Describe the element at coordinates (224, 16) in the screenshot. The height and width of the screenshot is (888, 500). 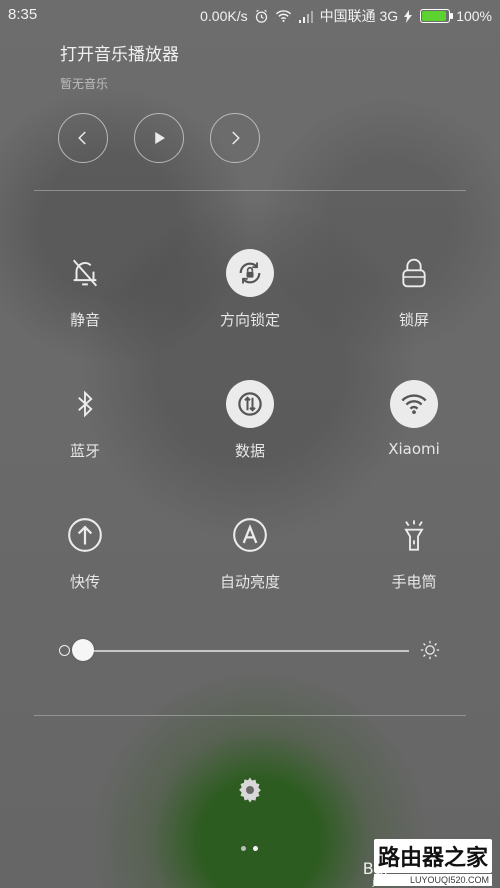
I see `network-speed: 0.00K/s` at that location.